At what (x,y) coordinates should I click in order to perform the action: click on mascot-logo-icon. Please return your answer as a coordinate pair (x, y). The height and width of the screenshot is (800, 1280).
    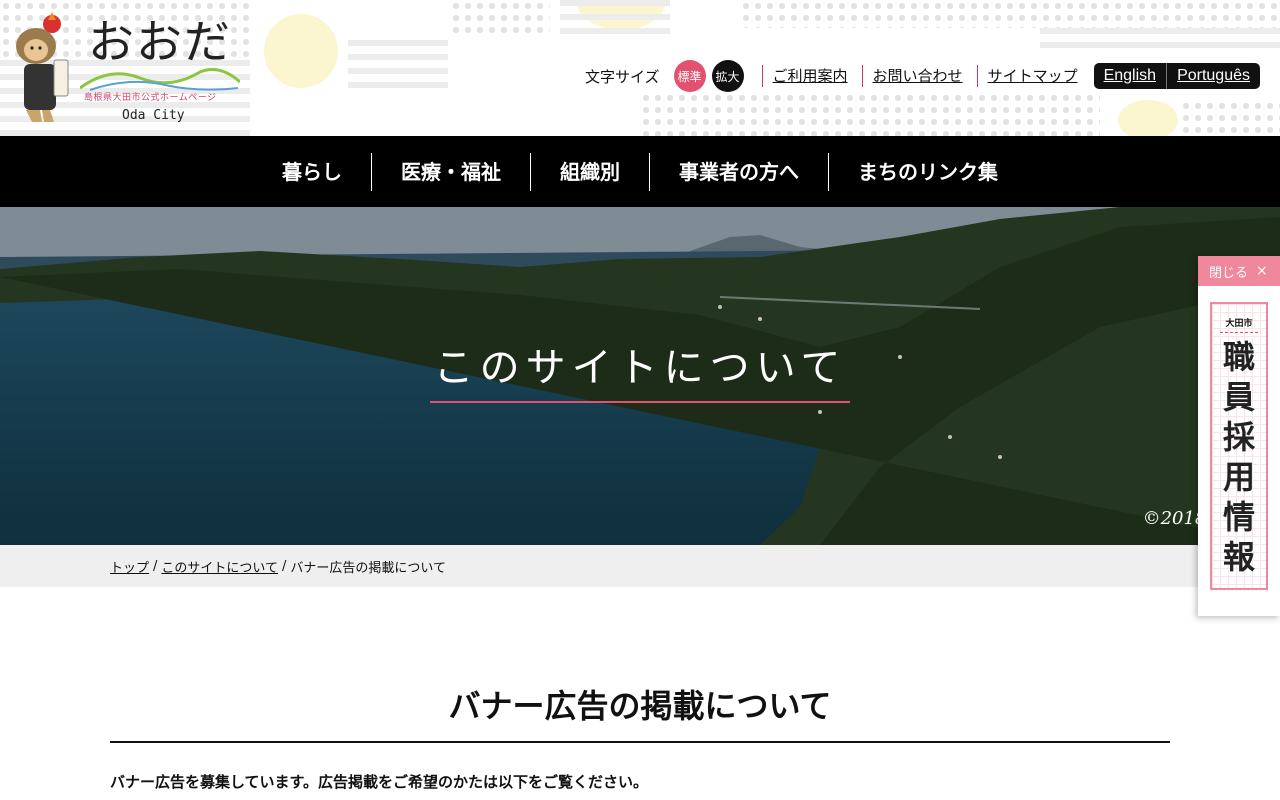
    Looking at the image, I should click on (42, 67).